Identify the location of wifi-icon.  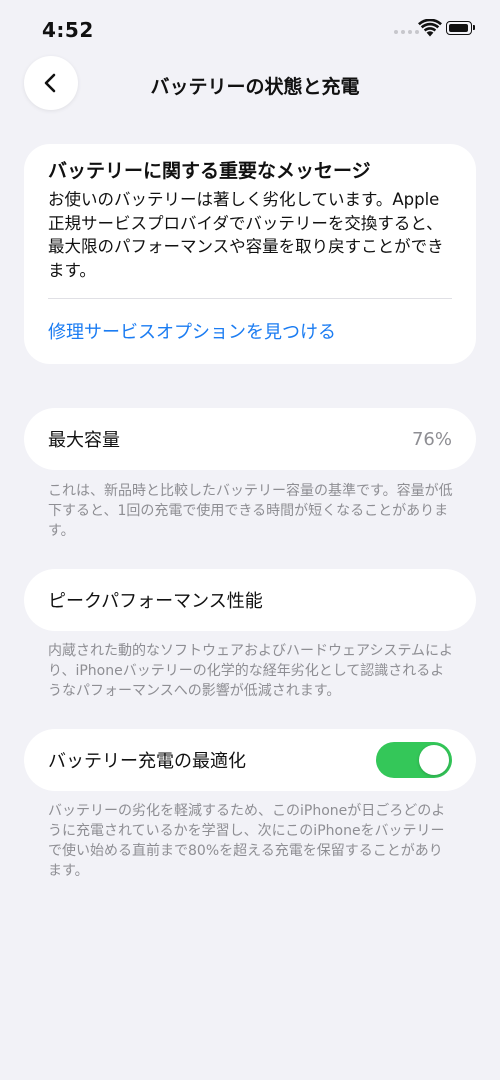
(430, 28).